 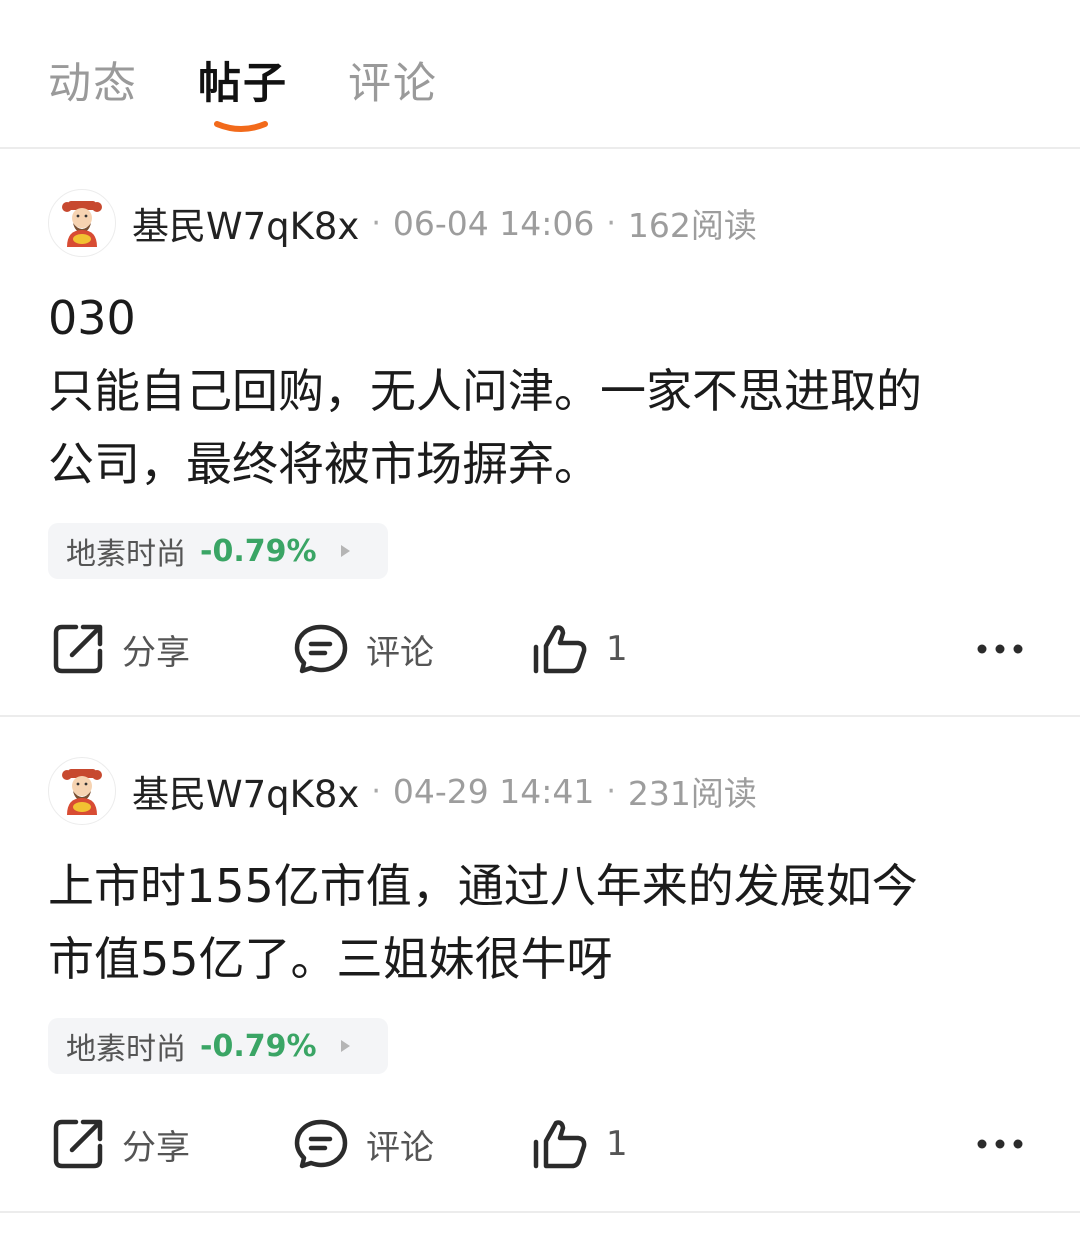 I want to click on tab-activity: 动态, so click(x=93, y=84).